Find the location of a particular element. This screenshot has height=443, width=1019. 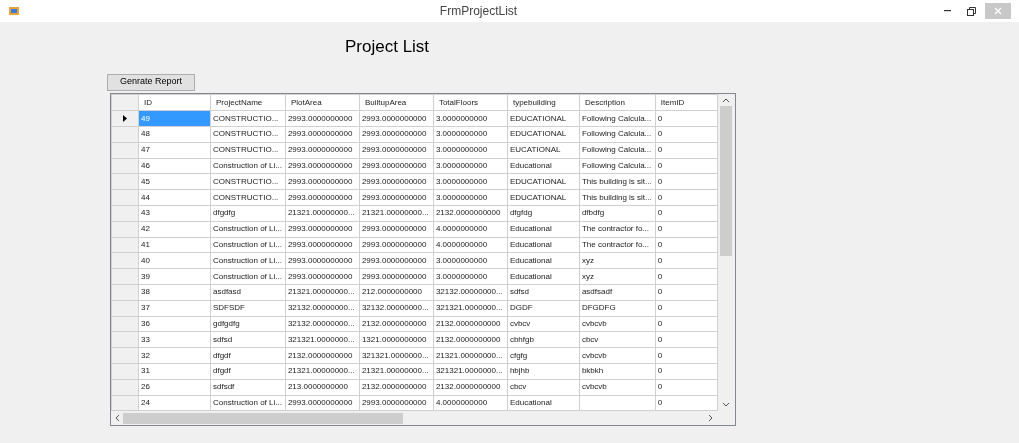

scroll-up-icon is located at coordinates (726, 101).